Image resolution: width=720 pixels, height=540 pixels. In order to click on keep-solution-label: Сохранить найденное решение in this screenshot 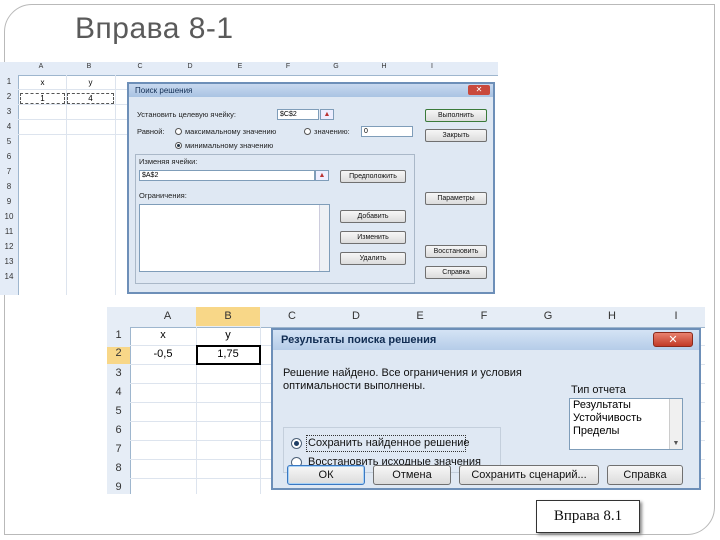, I will do `click(389, 443)`.